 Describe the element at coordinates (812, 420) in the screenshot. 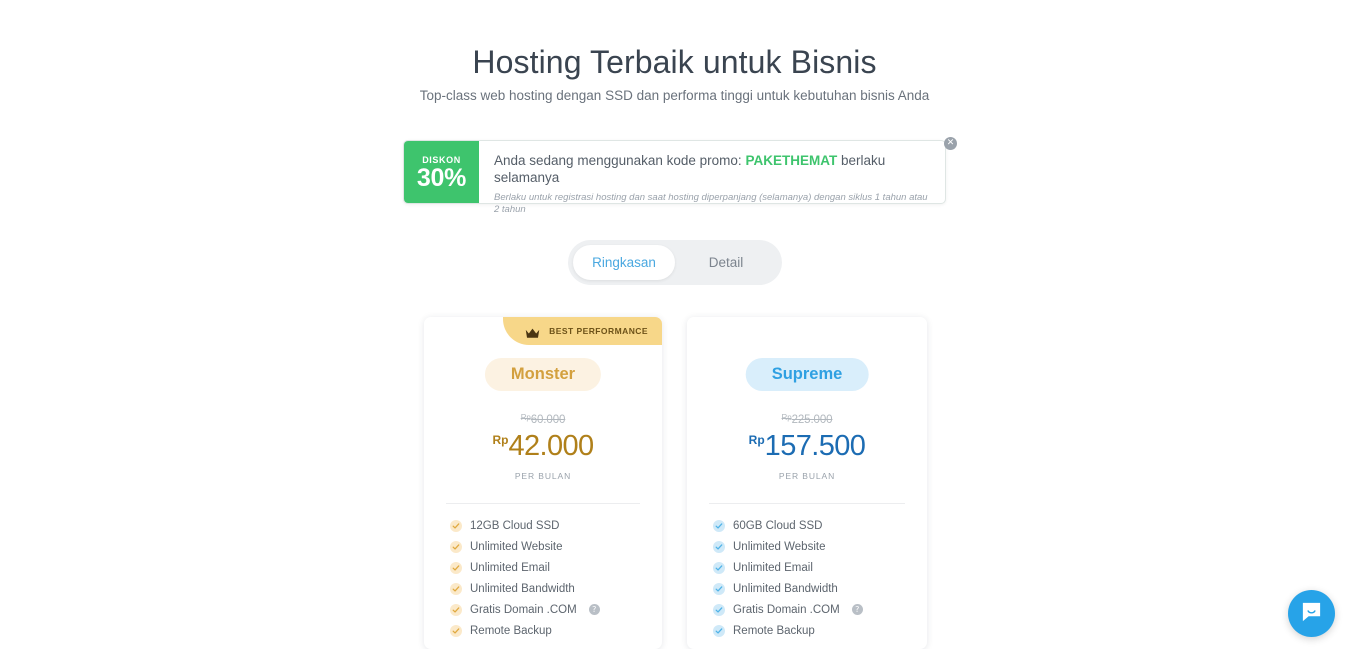

I see `price-old-value-supreme: 225.000` at that location.